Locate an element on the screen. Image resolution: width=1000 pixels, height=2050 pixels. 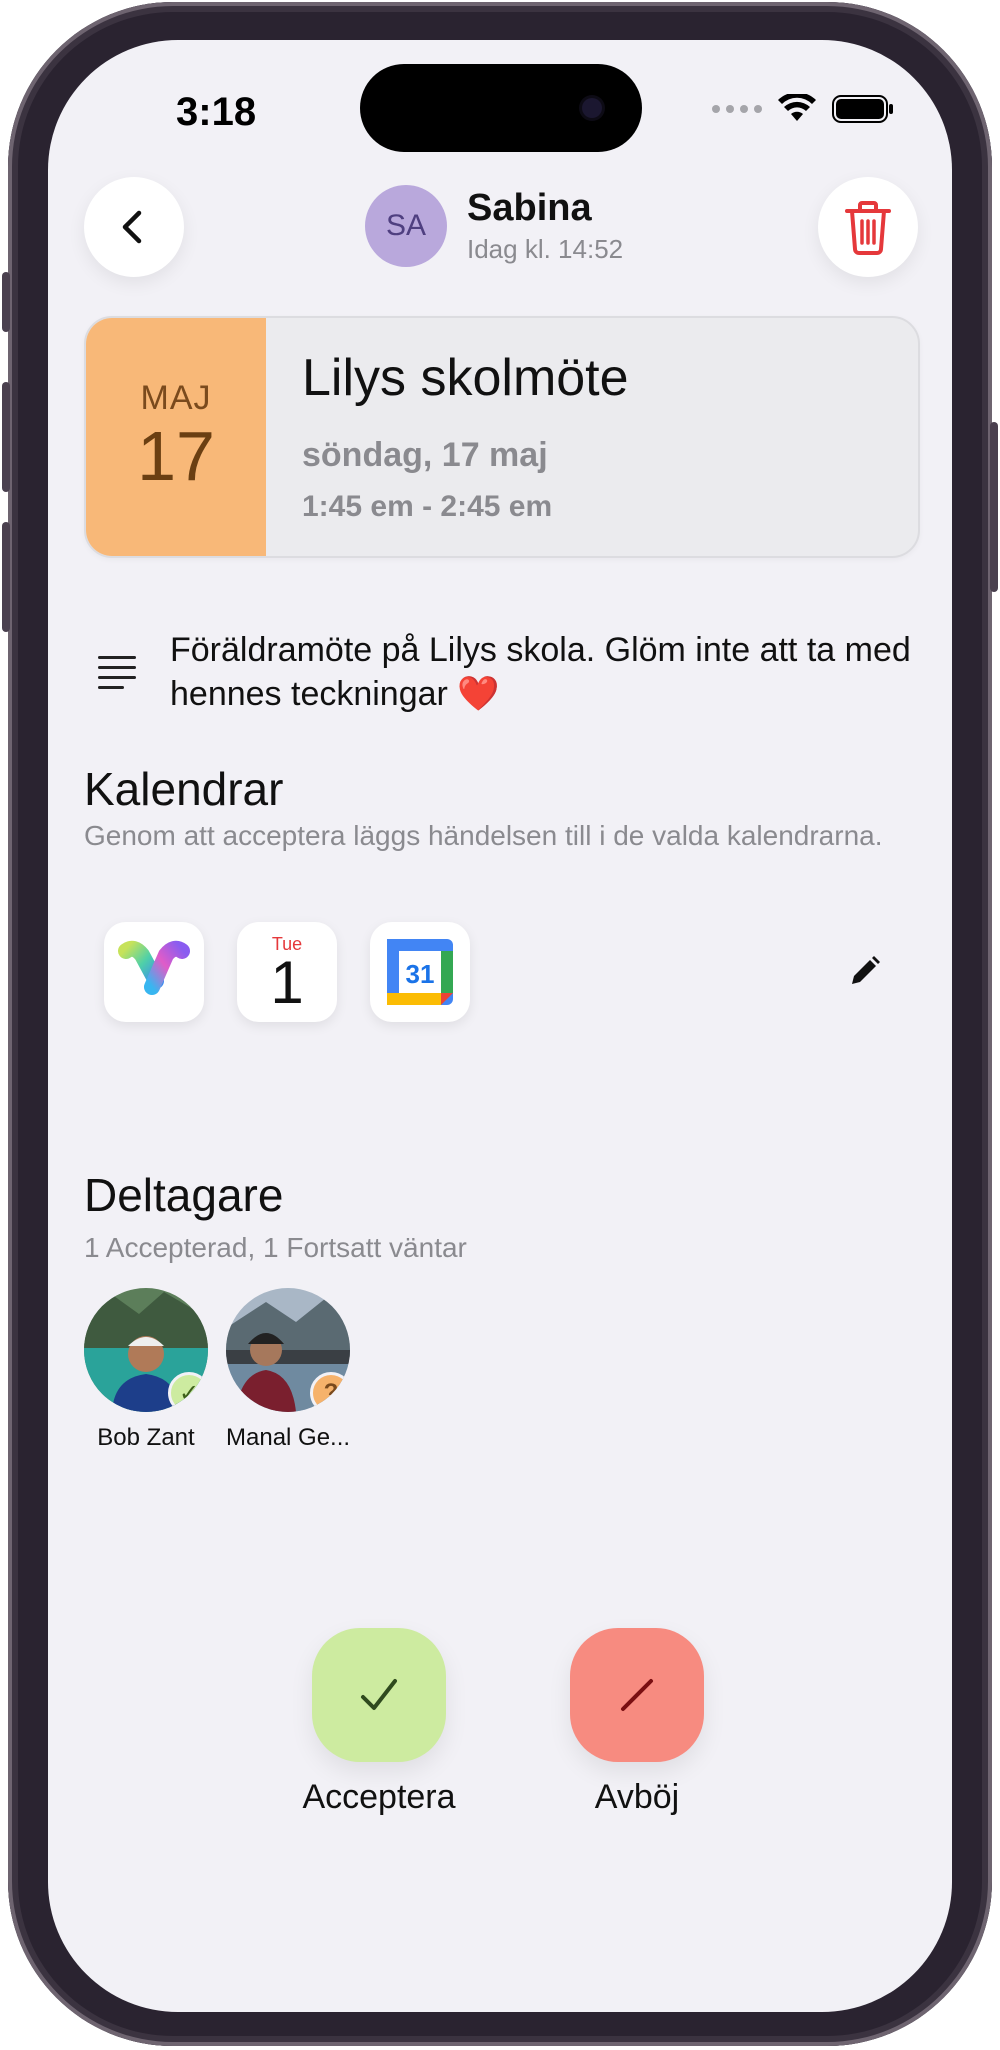
wifi-icon is located at coordinates (797, 107).